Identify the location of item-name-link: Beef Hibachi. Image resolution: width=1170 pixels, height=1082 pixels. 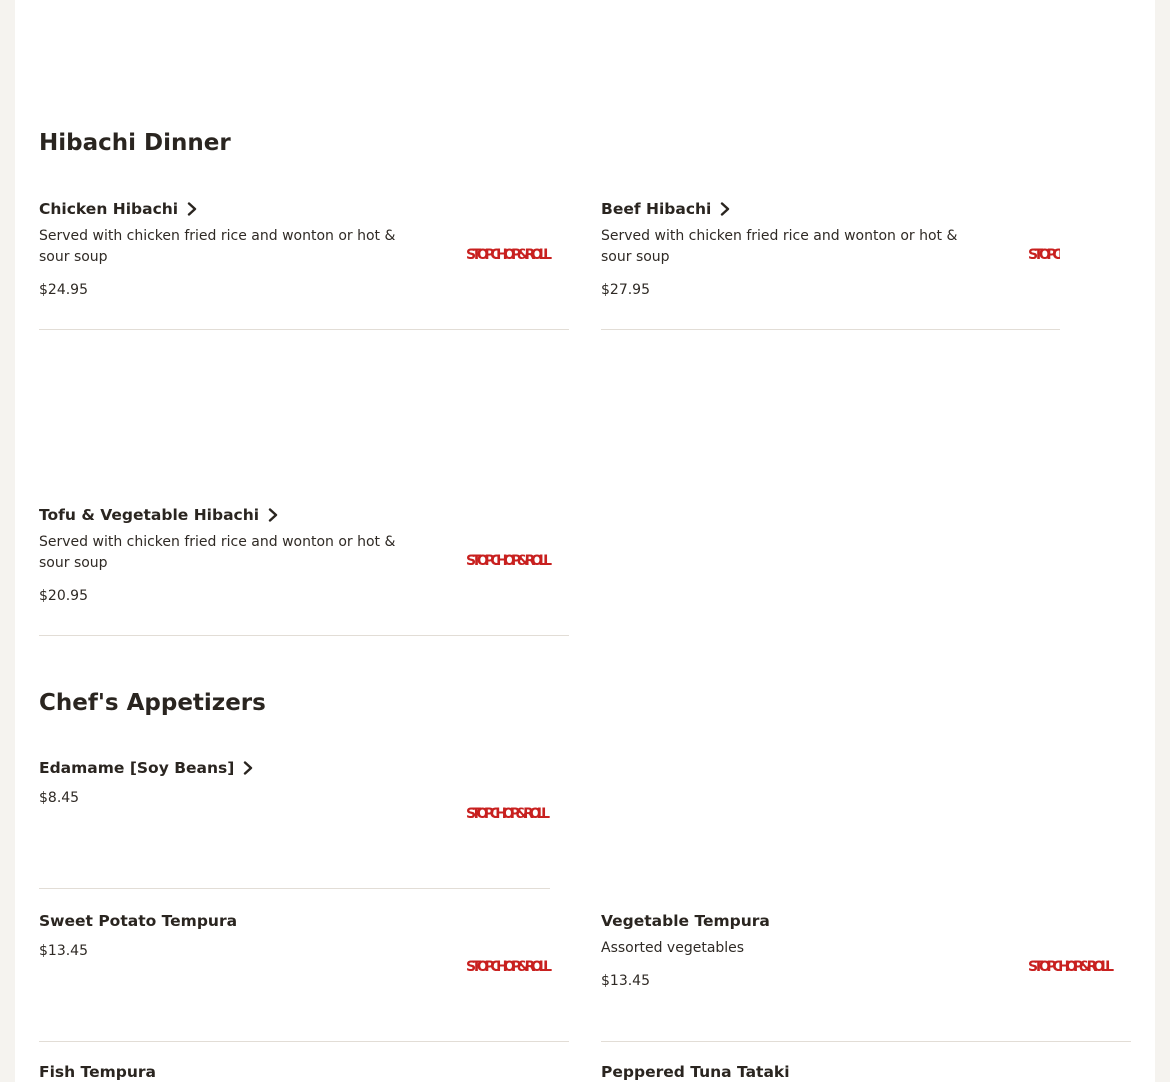
(783, 209).